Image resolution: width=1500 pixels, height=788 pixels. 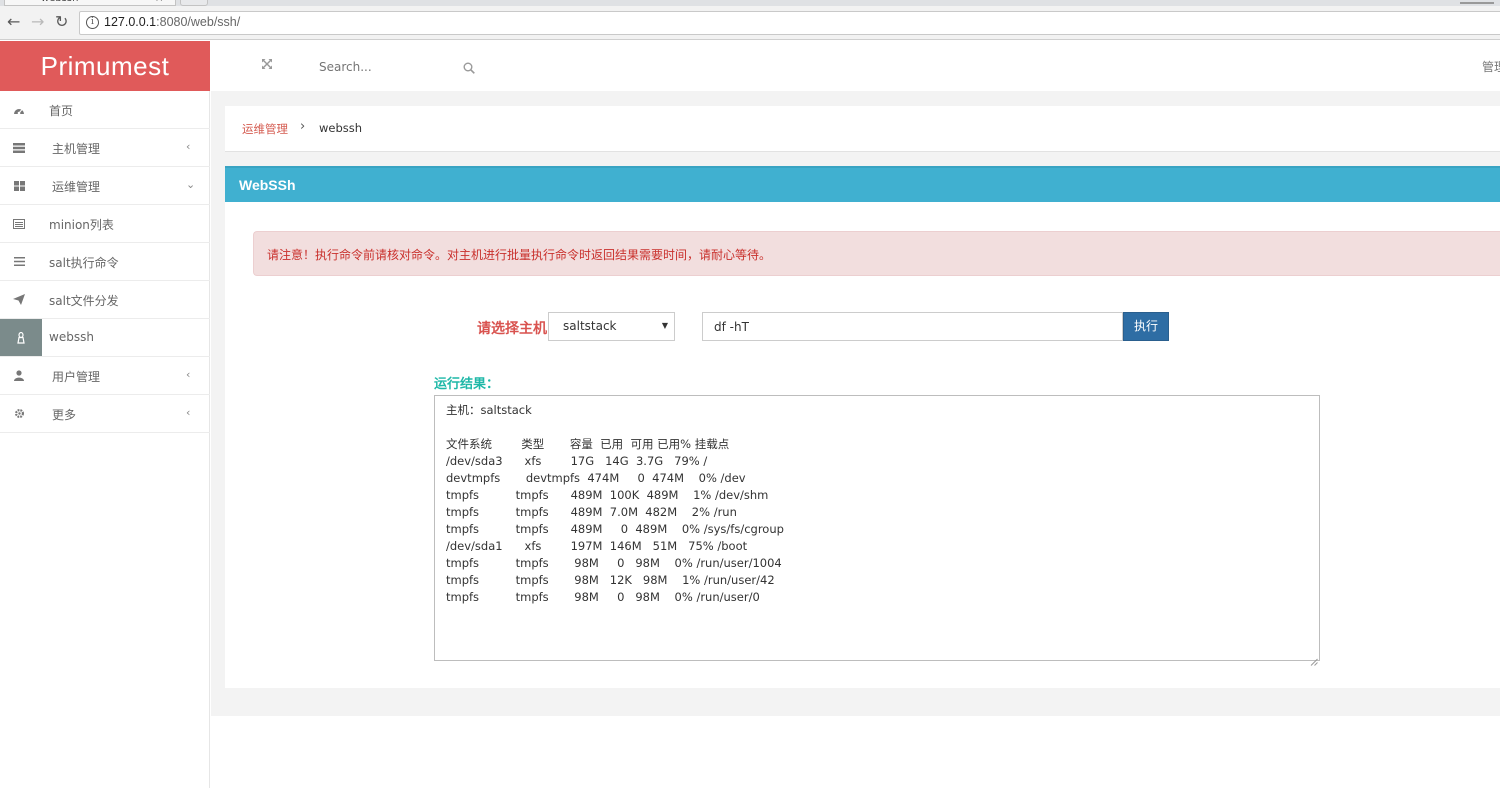 I want to click on reload-icon: ↻, so click(x=61, y=22).